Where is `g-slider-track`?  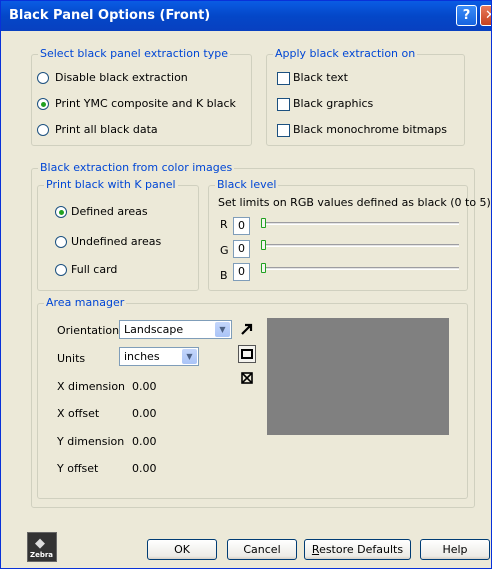
g-slider-track is located at coordinates (360, 245).